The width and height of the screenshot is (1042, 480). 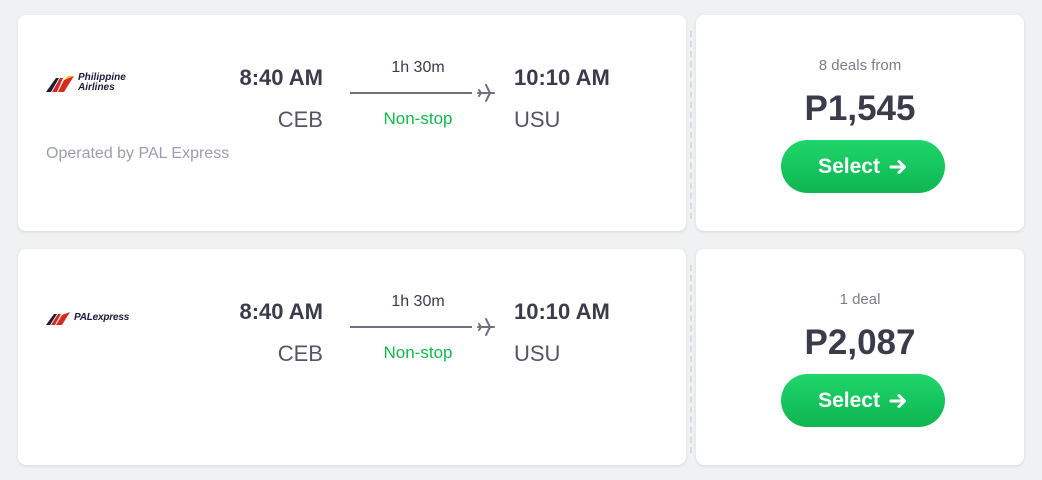 What do you see at coordinates (60, 84) in the screenshot?
I see `philippine-airlines-logo-icon` at bounding box center [60, 84].